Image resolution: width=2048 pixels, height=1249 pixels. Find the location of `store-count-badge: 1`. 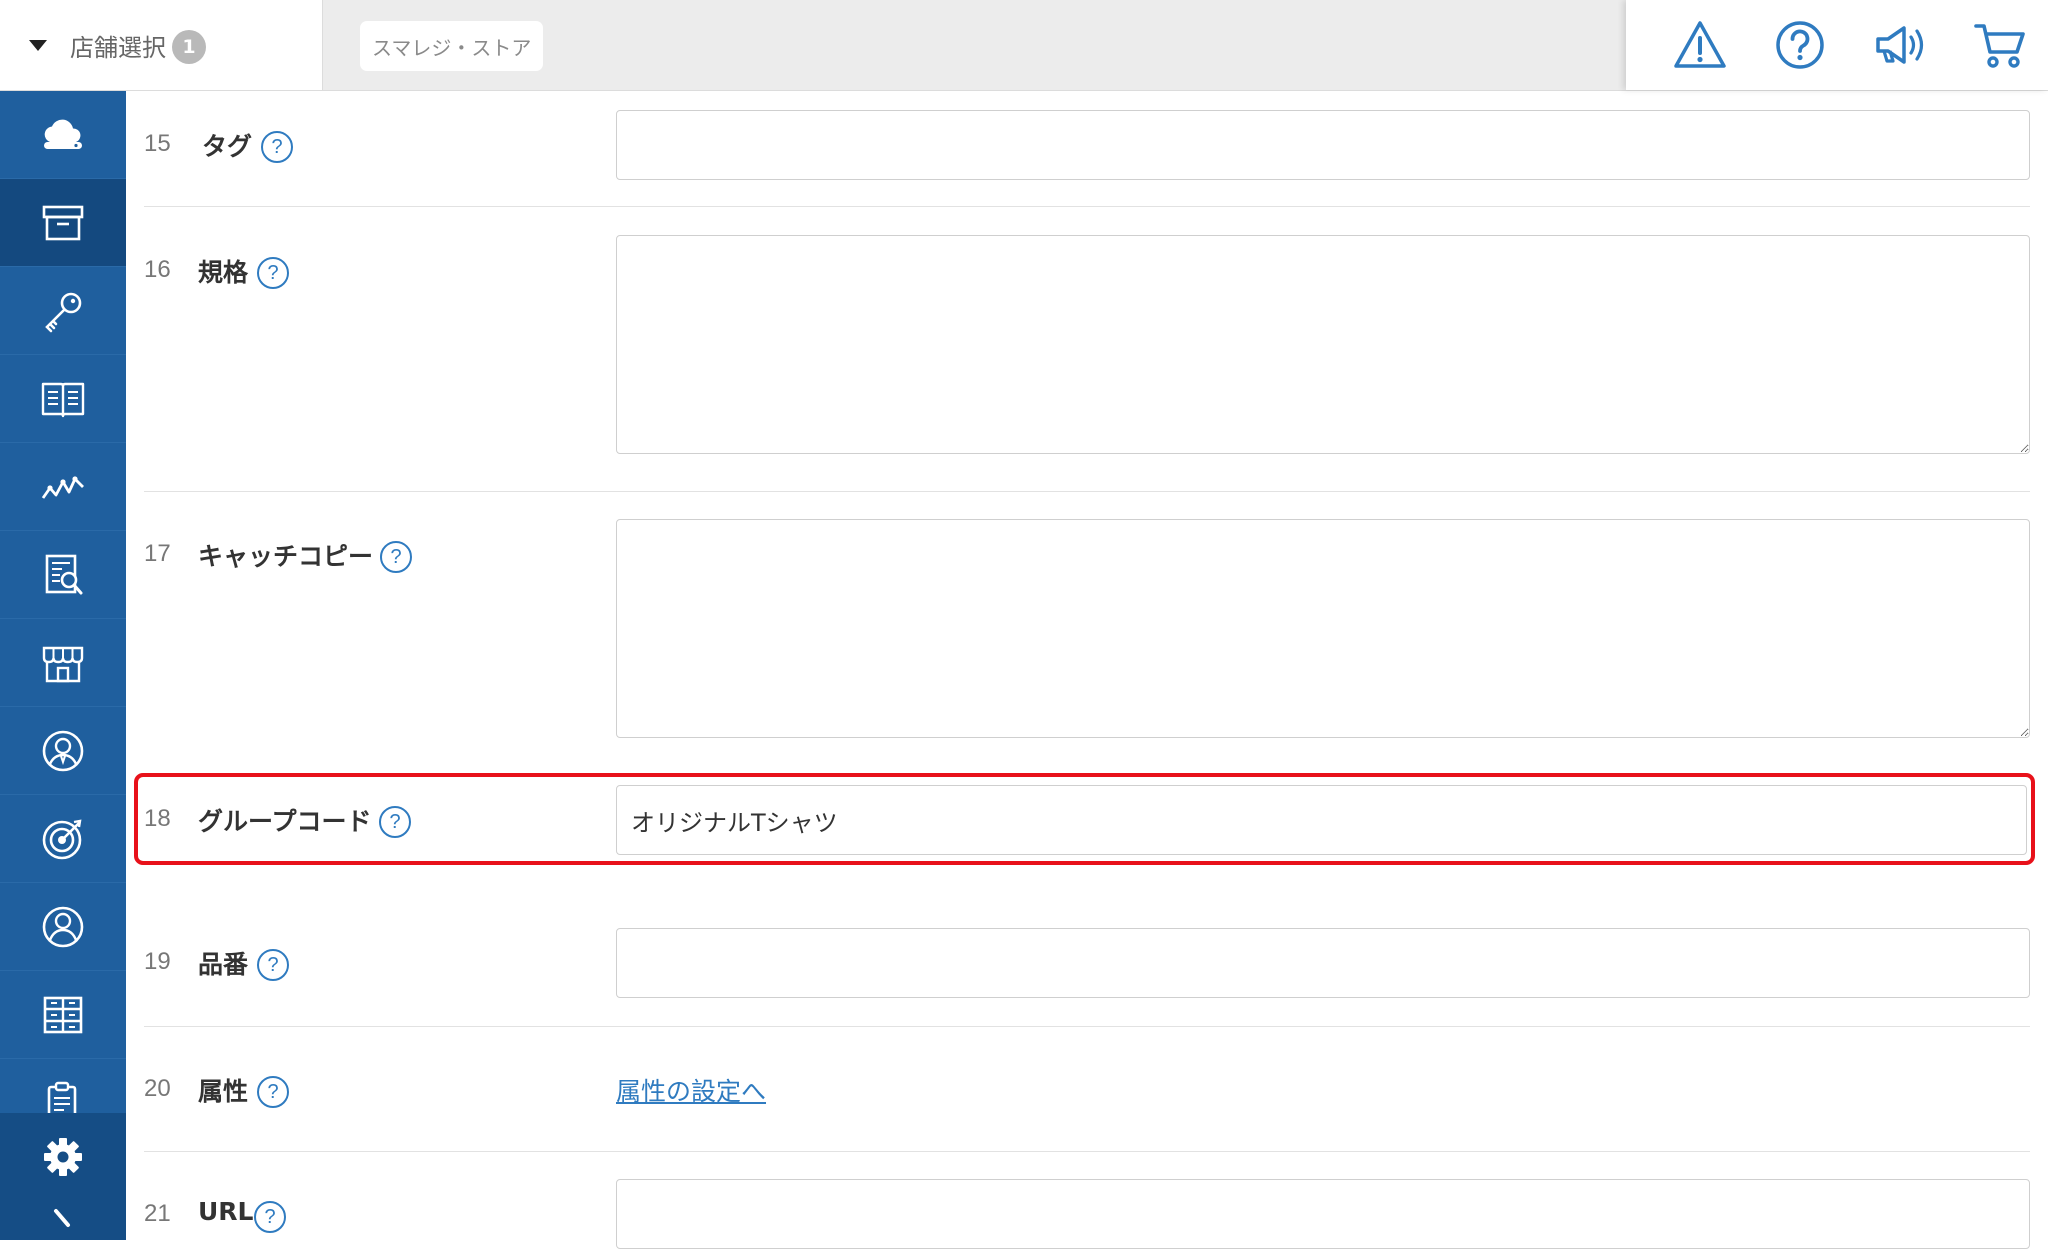

store-count-badge: 1 is located at coordinates (189, 47).